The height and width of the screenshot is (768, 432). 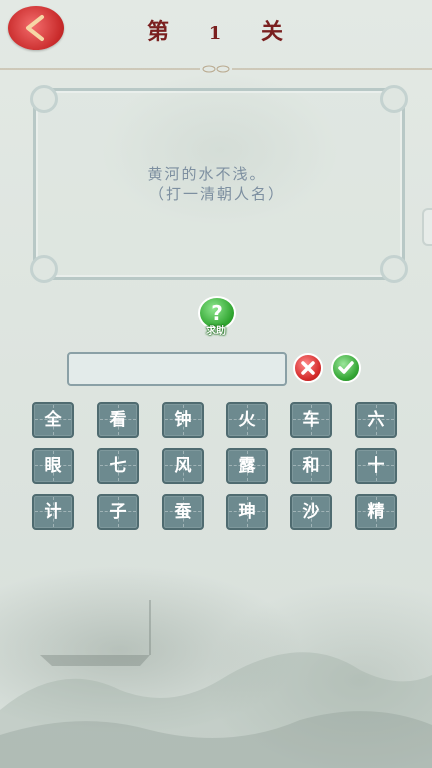 What do you see at coordinates (53, 512) in the screenshot?
I see `char-tile: 计` at bounding box center [53, 512].